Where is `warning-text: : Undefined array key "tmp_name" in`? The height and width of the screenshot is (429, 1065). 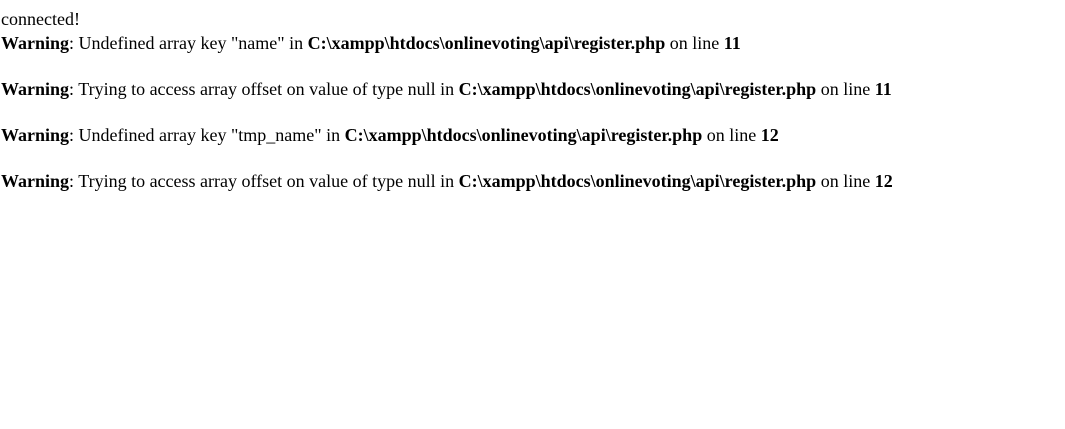
warning-text: : Undefined array key "tmp_name" in is located at coordinates (207, 135).